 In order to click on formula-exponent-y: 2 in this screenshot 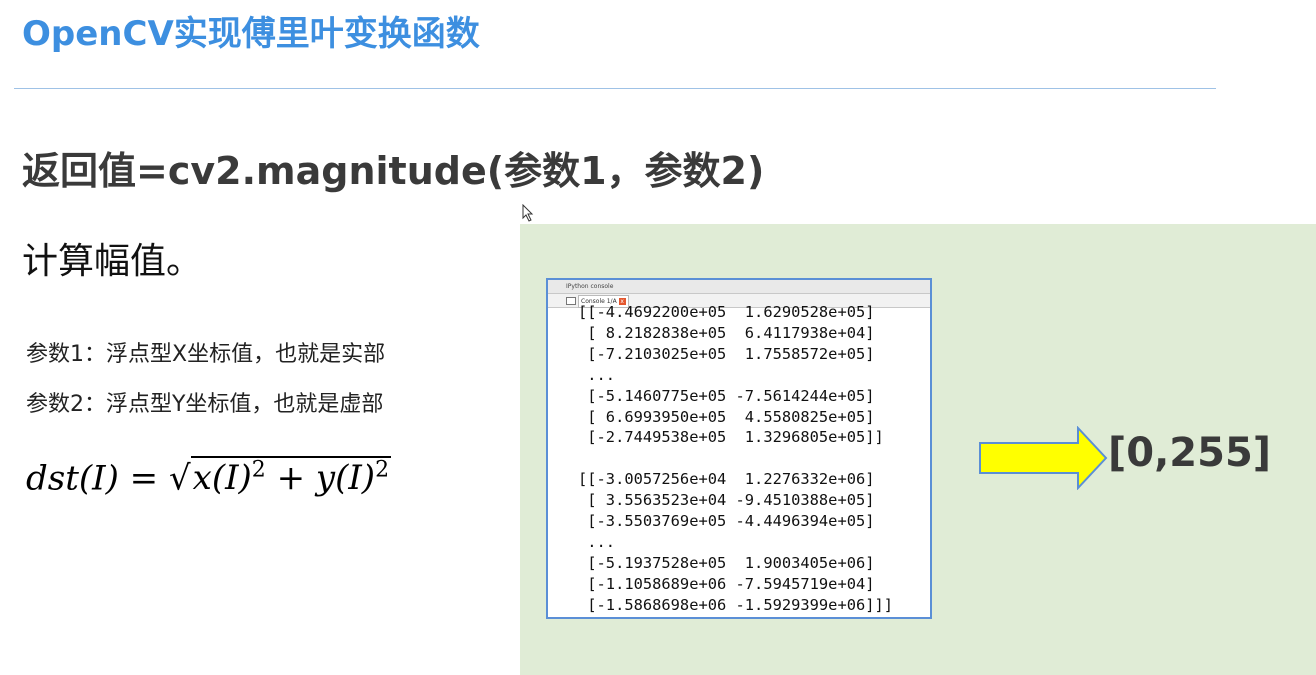, I will do `click(382, 470)`.